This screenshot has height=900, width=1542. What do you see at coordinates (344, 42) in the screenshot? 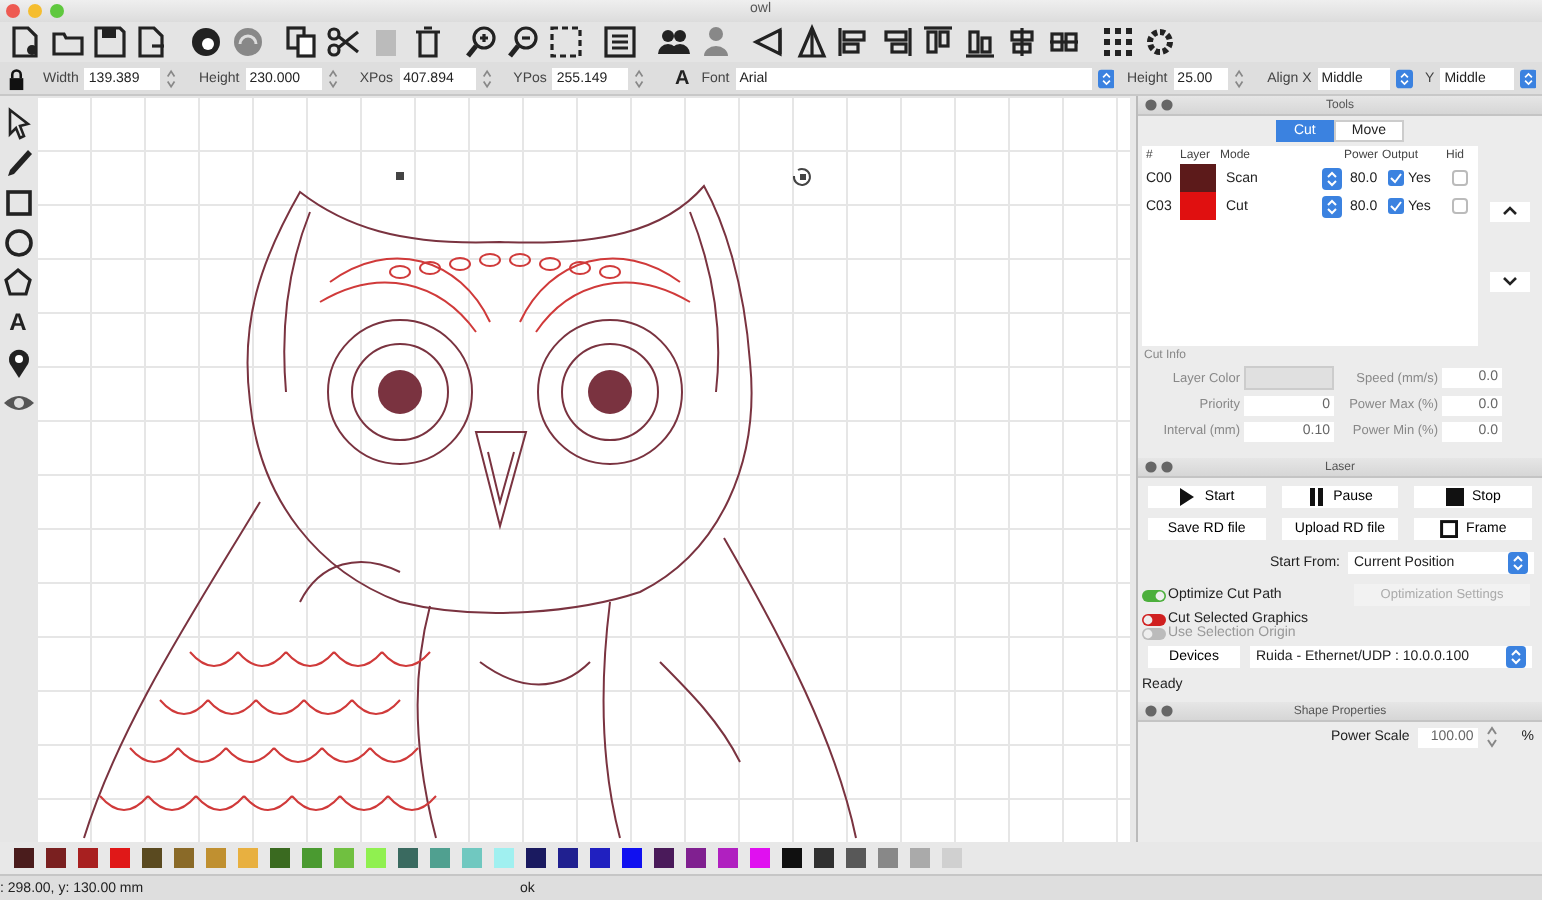
I see `scissors-icon` at bounding box center [344, 42].